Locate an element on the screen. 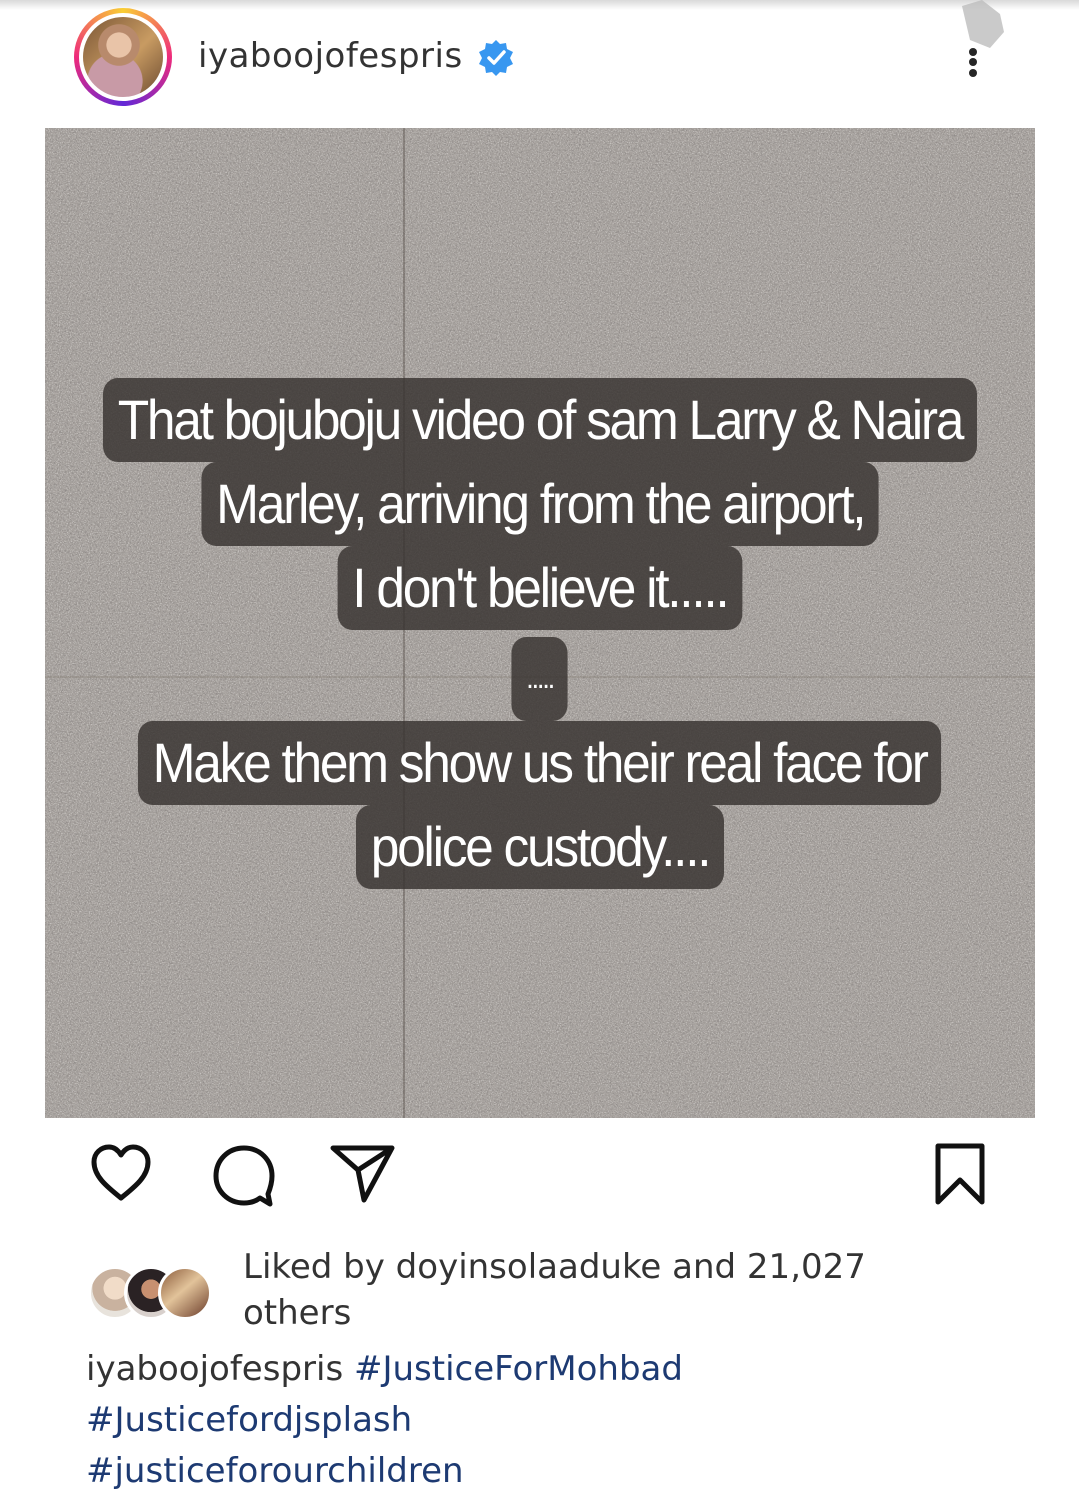 This screenshot has width=1079, height=1505. story-line: Marley, arriving from the airport, is located at coordinates (540, 504).